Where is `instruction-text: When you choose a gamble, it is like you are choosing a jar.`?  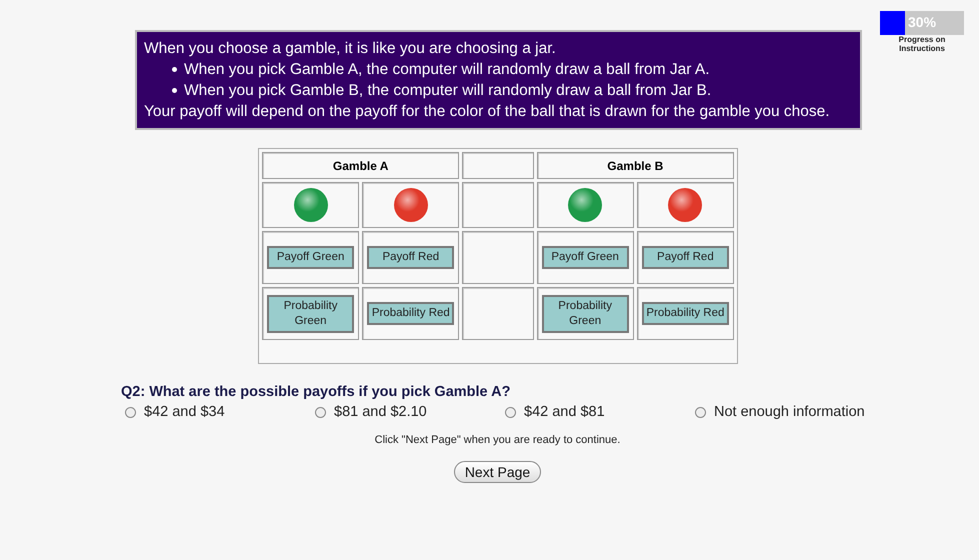 instruction-text: When you choose a gamble, it is like you are choosing a jar. is located at coordinates (350, 49).